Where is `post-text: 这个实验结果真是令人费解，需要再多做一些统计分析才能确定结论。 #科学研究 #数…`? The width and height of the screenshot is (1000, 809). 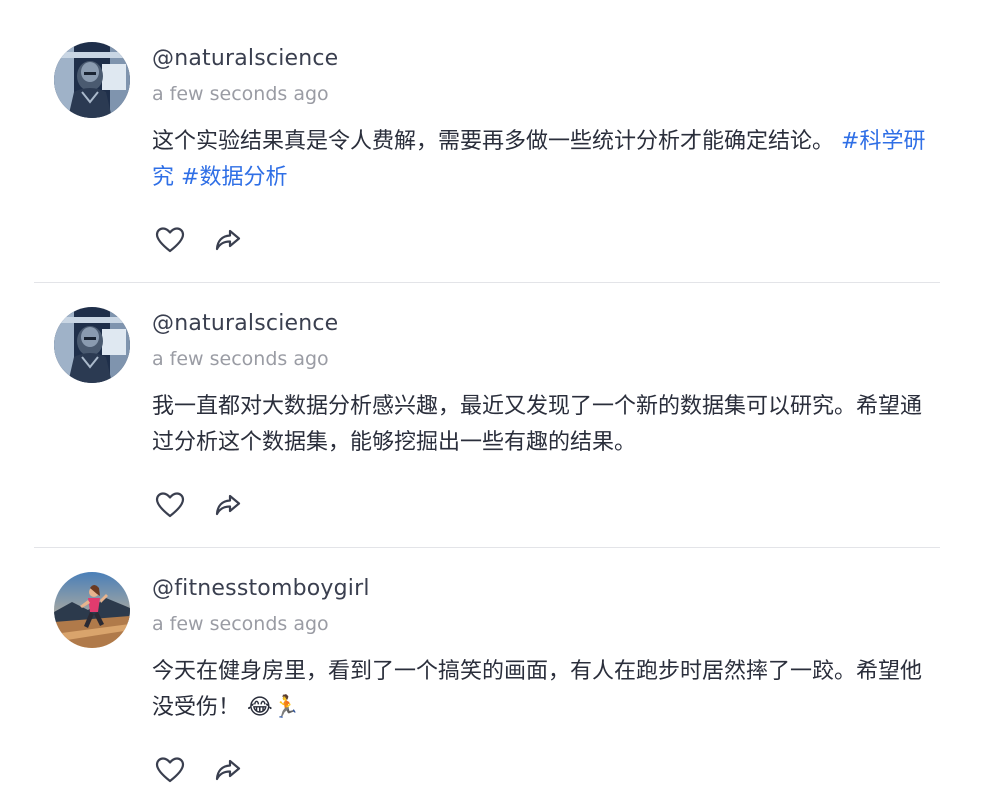
post-text: 这个实验结果真是令人费解，需要再多做一些统计分析才能确定结论。 #科学研究 #数… is located at coordinates (542, 160).